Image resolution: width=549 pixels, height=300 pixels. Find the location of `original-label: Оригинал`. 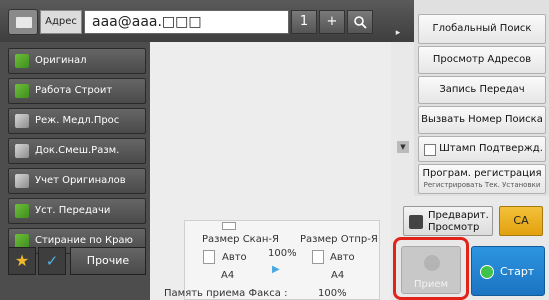

original-label: Оригинал is located at coordinates (61, 60).